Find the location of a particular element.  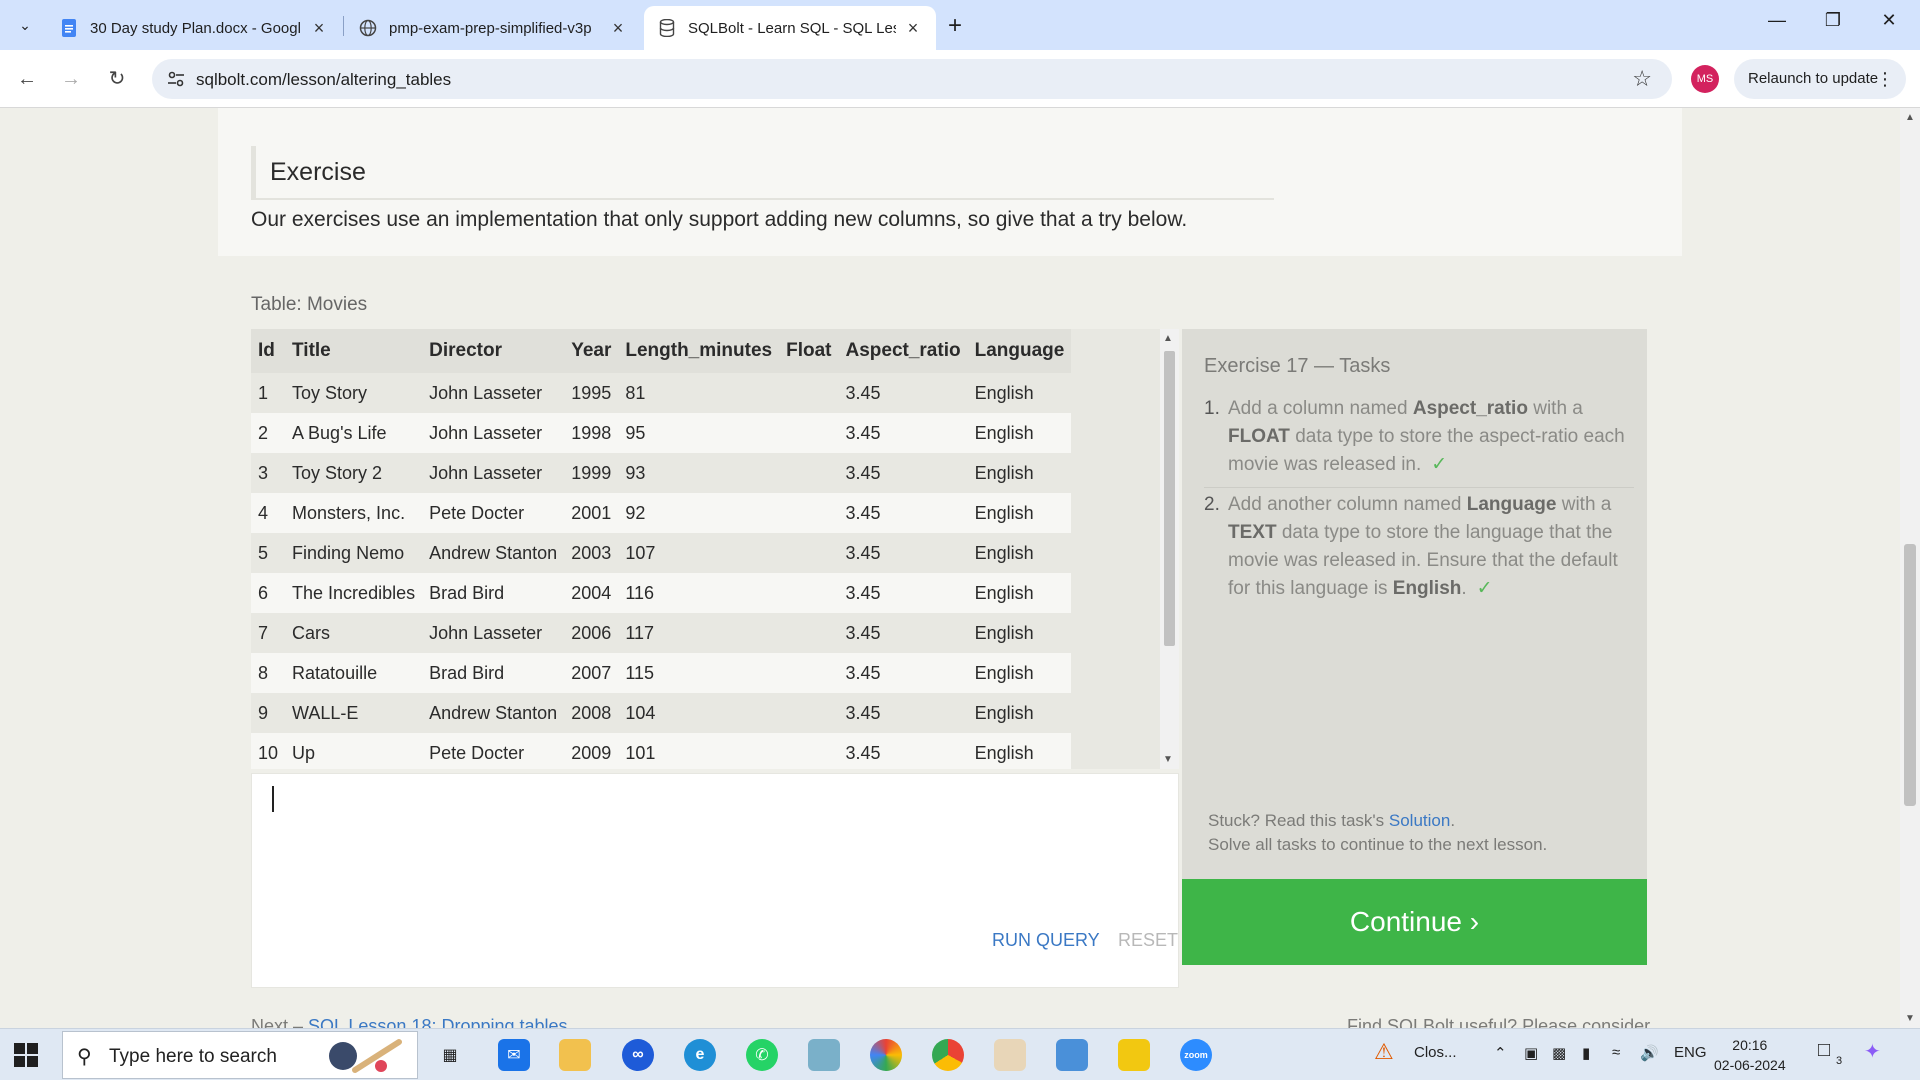

url-text: sqlbolt.com/lesson/altering_tables is located at coordinates (324, 79).